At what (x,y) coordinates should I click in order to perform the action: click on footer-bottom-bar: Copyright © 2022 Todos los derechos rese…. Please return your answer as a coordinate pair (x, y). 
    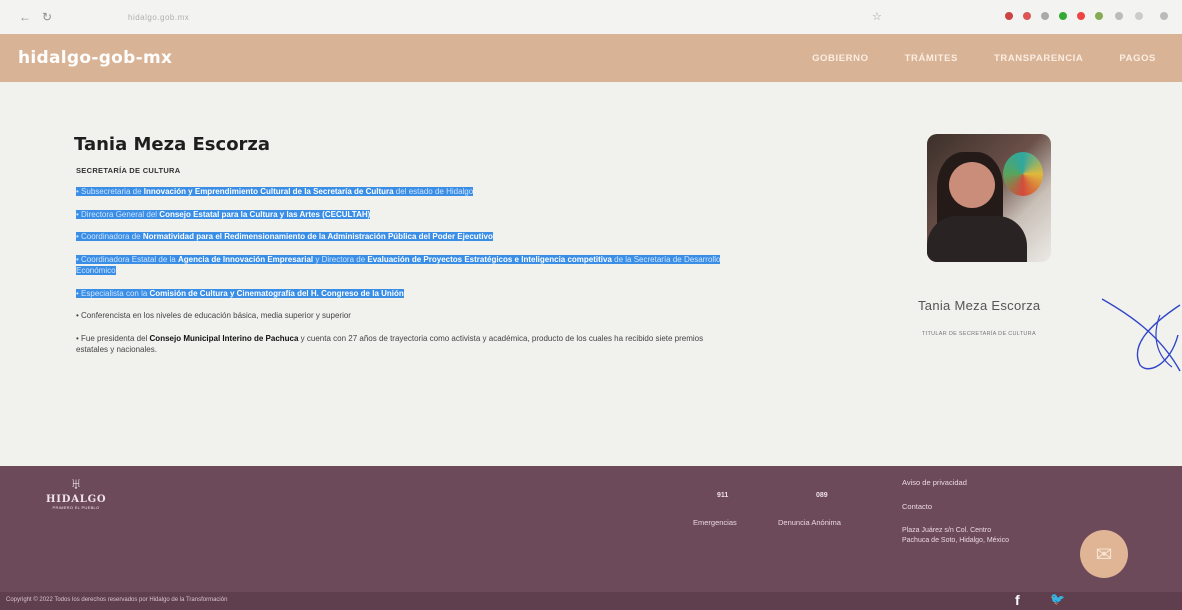
    Looking at the image, I should click on (591, 601).